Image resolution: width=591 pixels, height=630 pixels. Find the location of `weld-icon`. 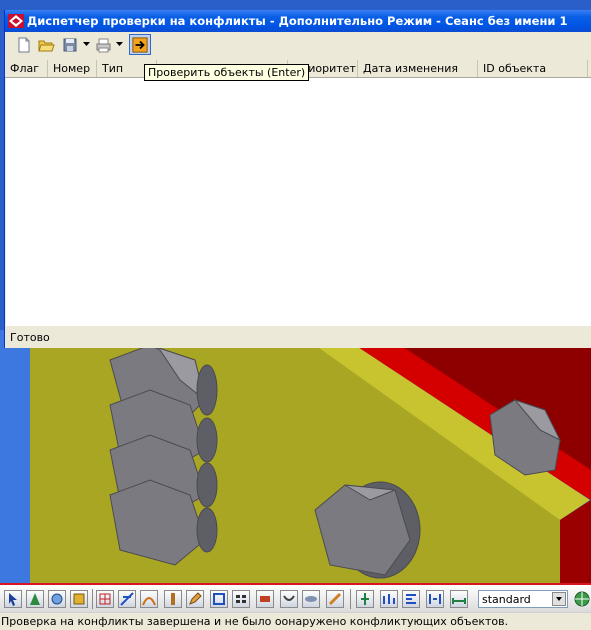

weld-icon is located at coordinates (289, 599).